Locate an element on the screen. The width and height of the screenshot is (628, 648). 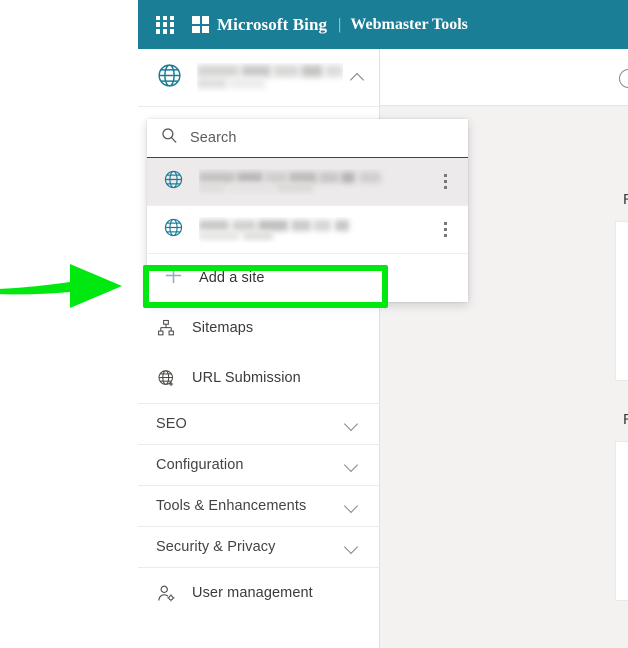
brand-name: Microsoft Bing is located at coordinates (272, 24).